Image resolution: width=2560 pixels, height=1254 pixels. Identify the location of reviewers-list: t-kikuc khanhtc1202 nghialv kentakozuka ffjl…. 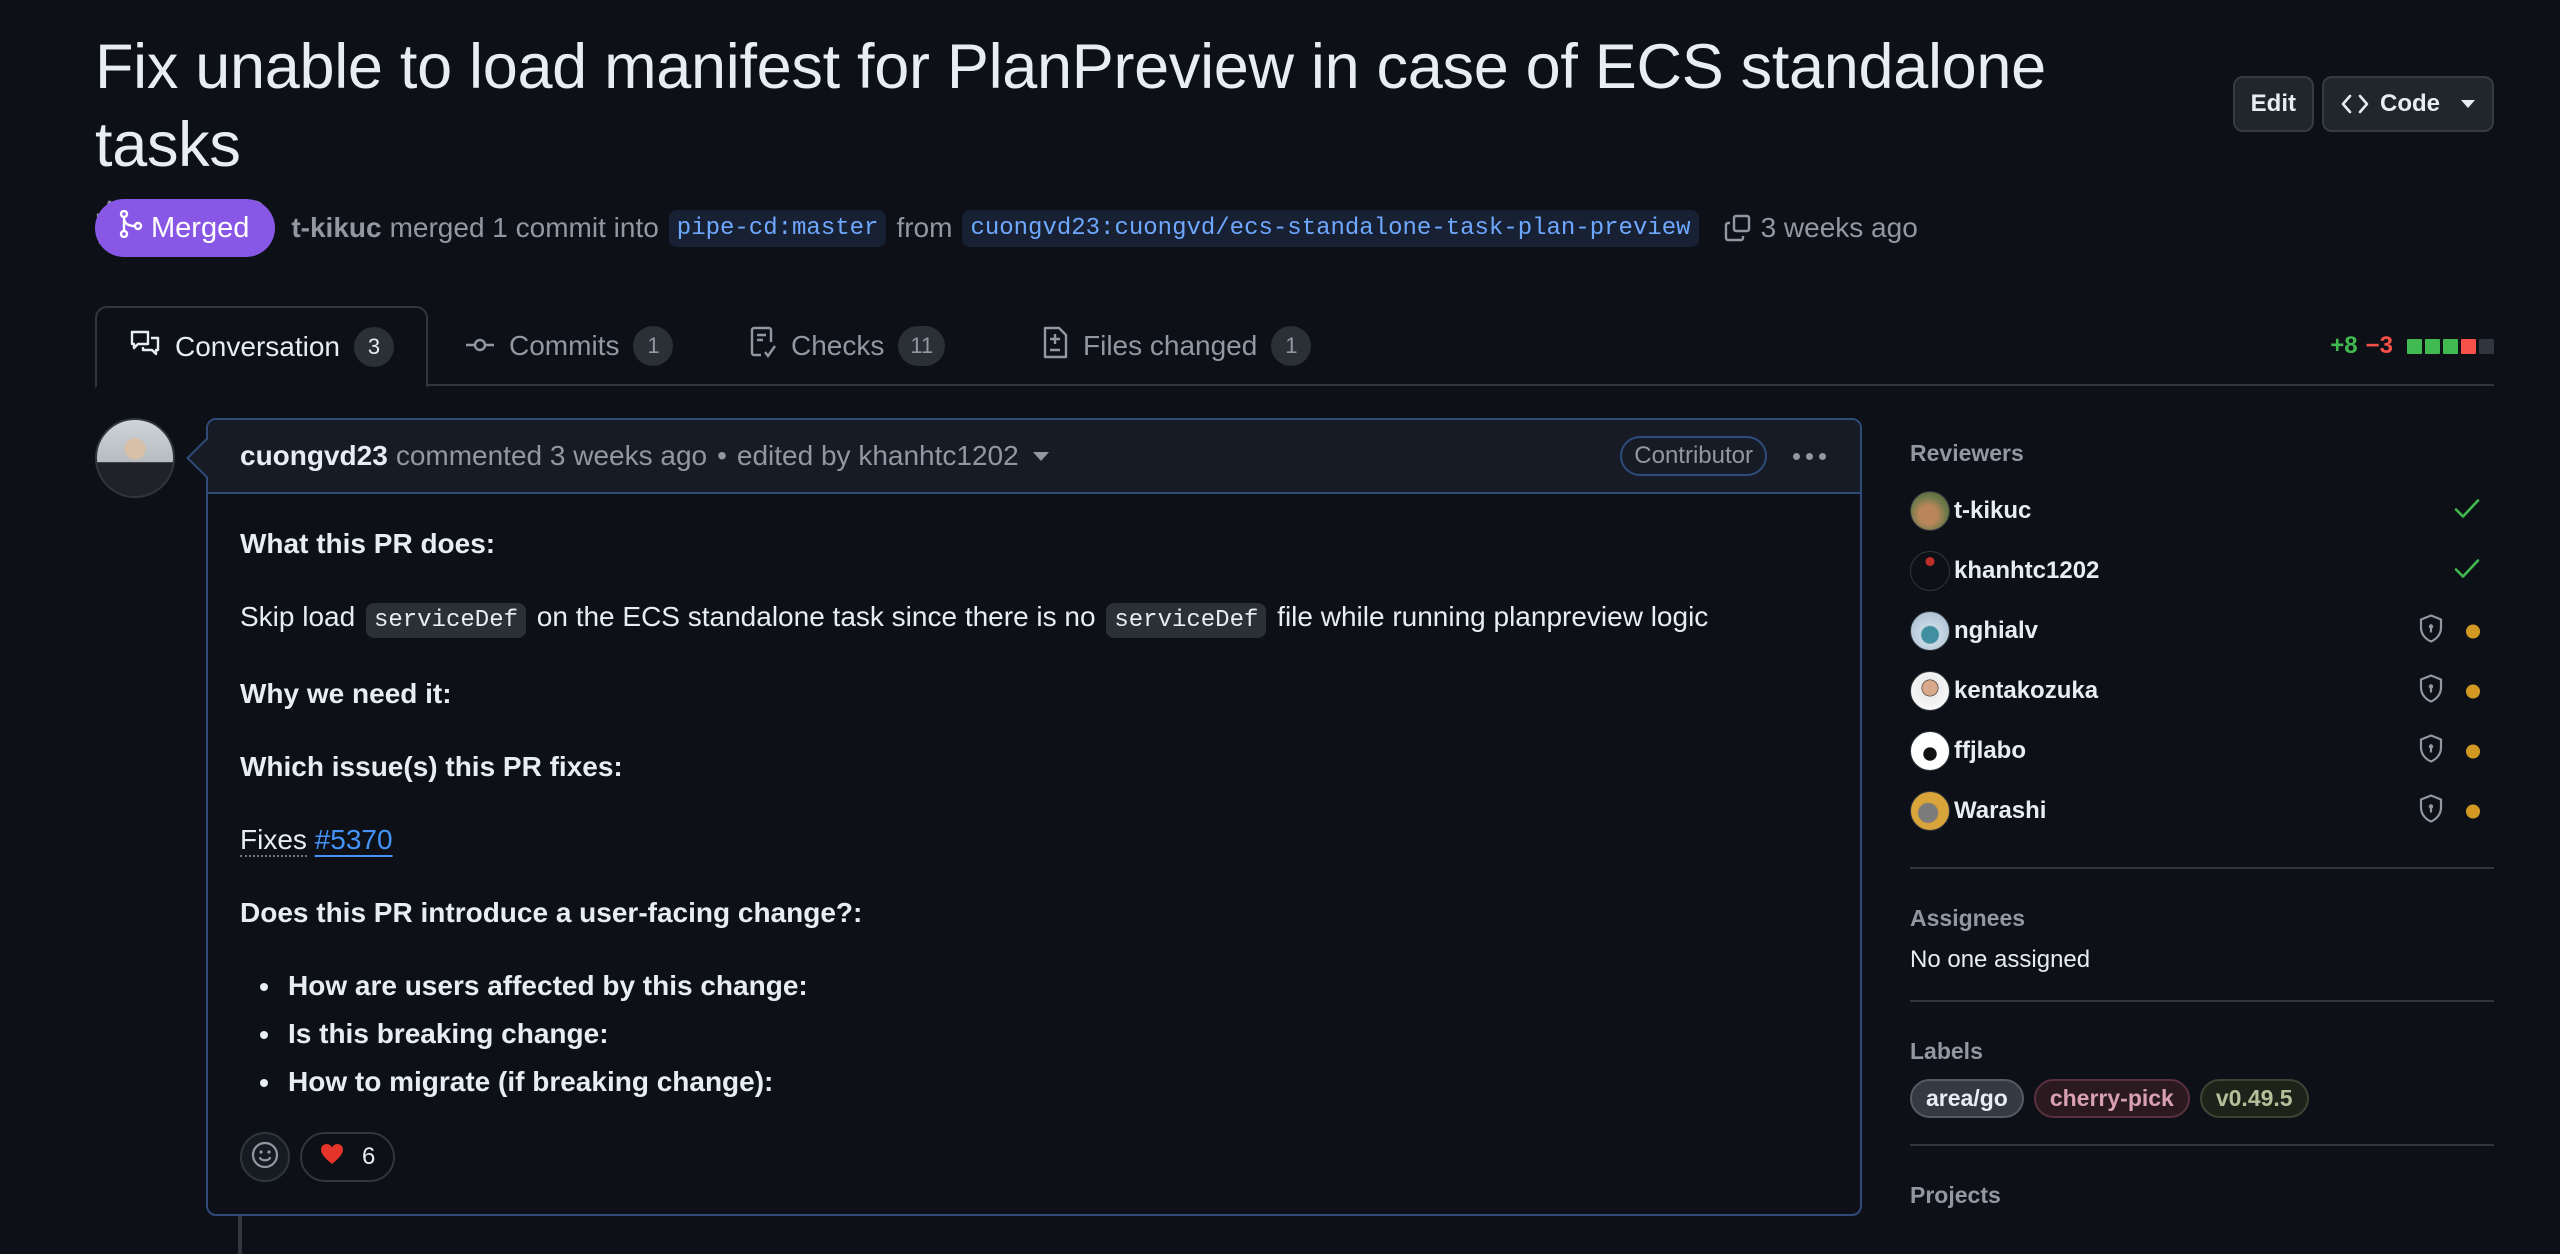
(2202, 661).